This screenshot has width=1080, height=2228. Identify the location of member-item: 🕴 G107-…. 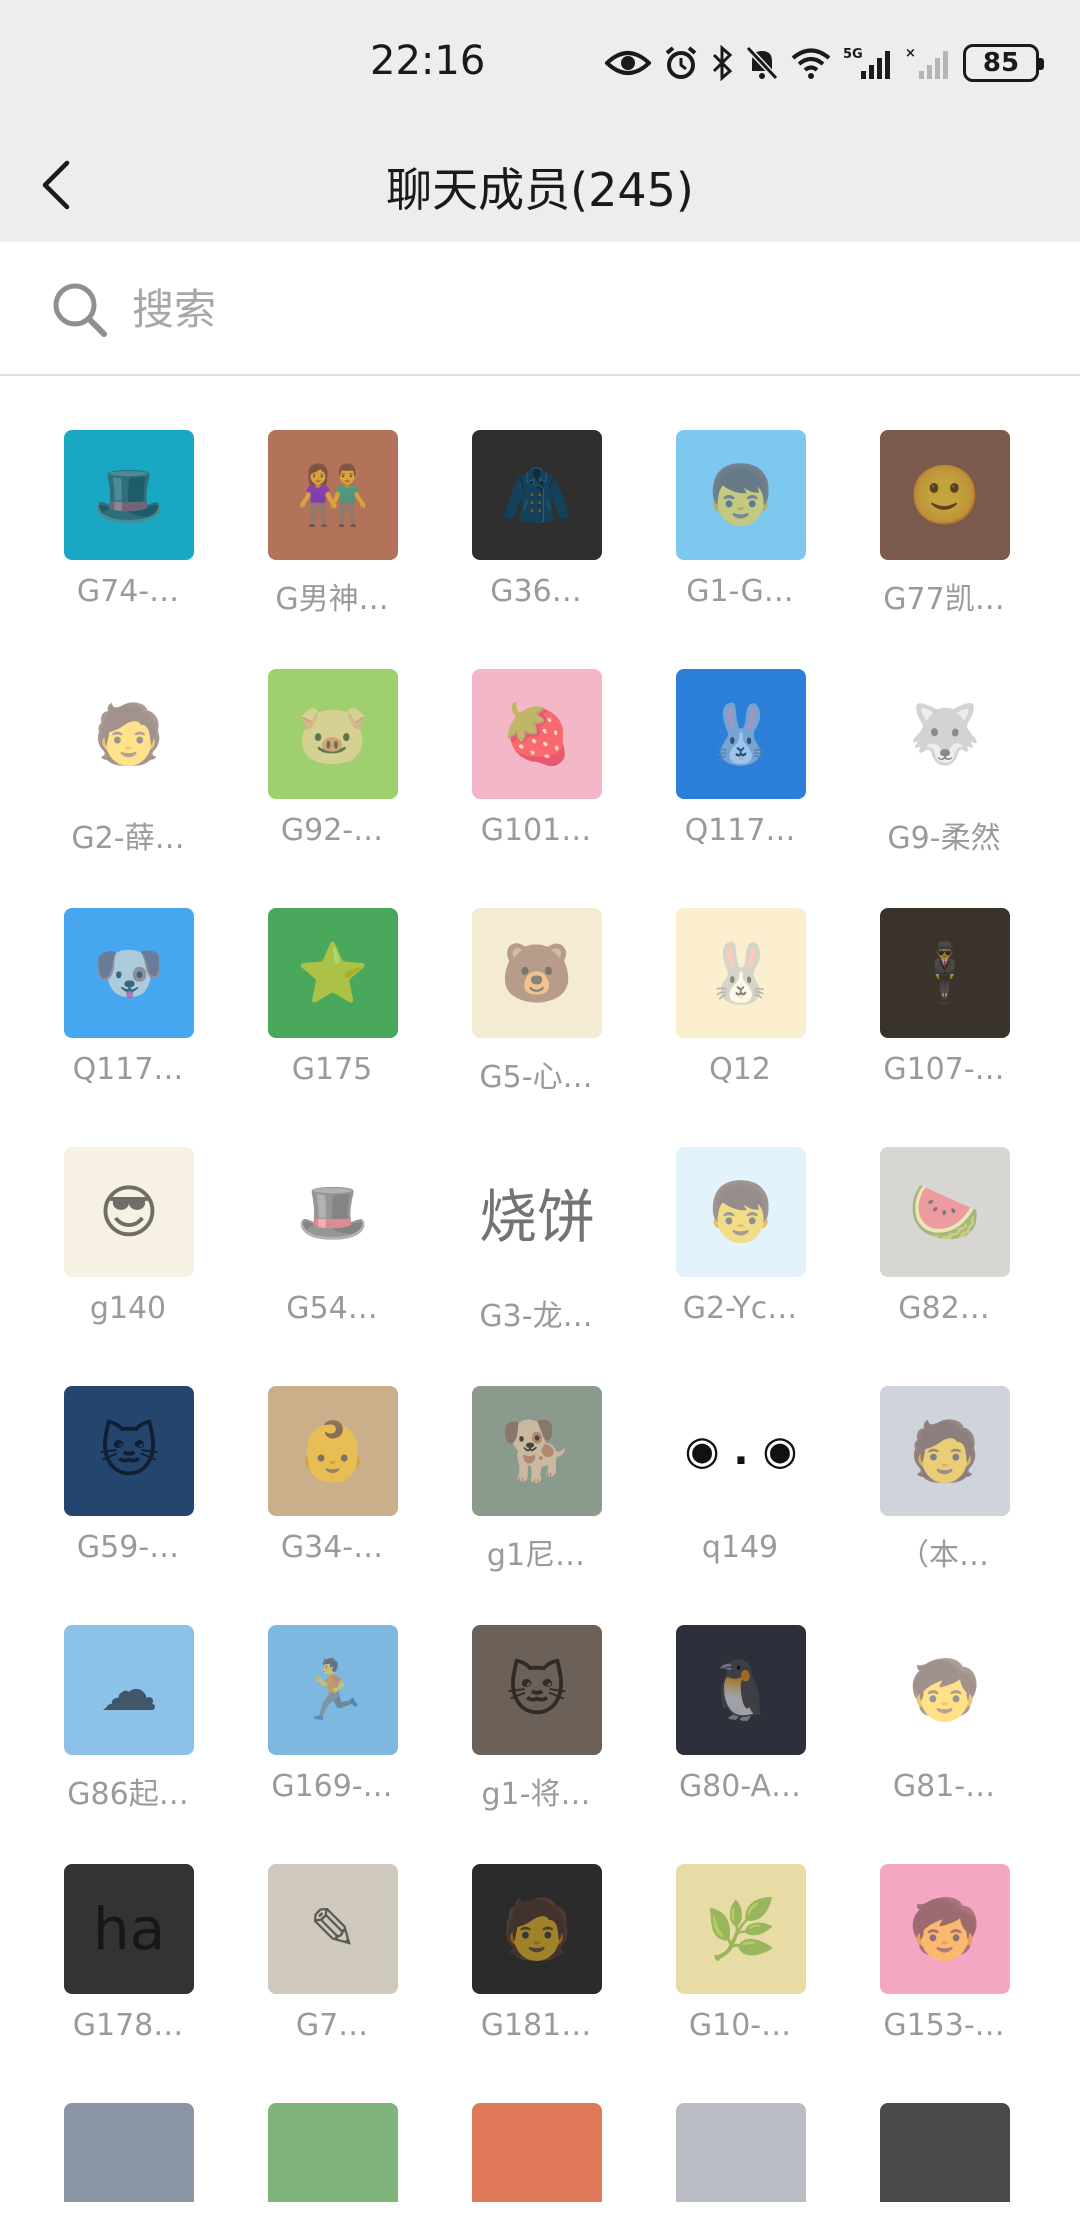
(944, 970).